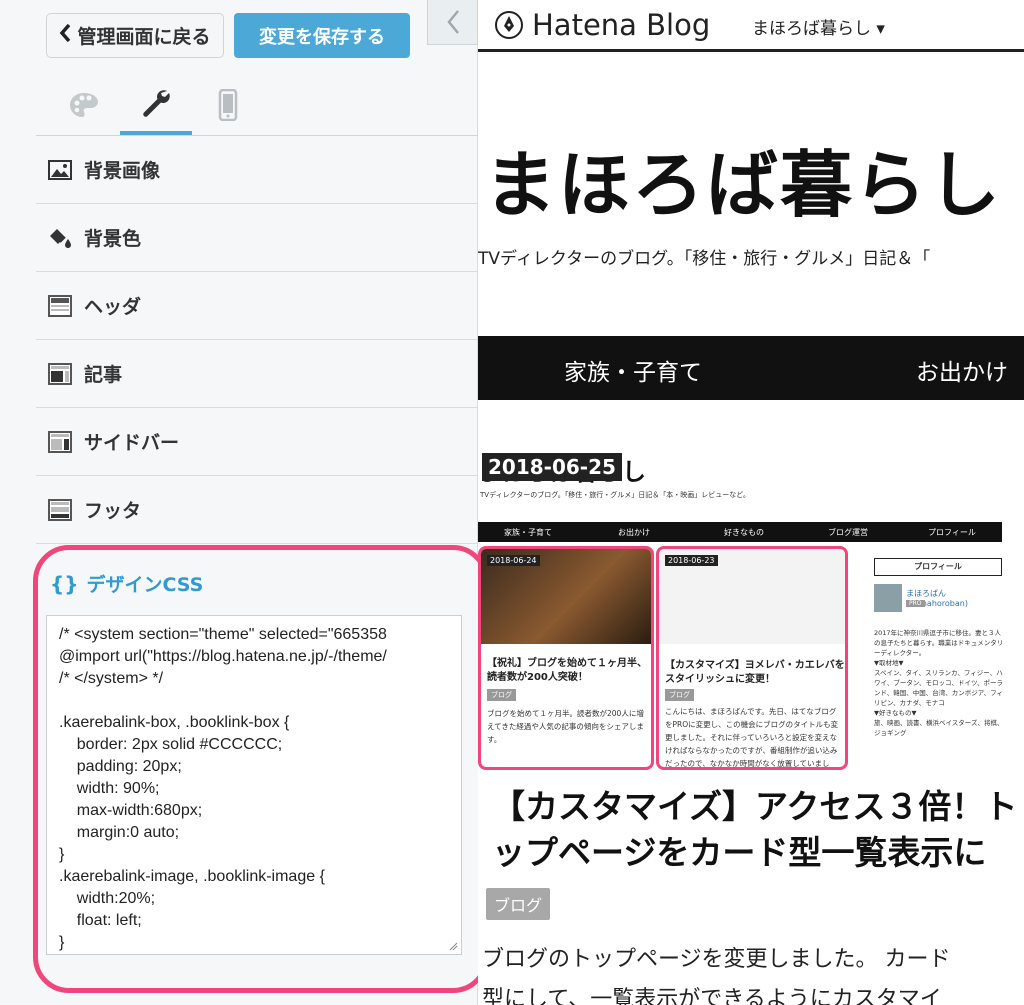 The width and height of the screenshot is (1024, 1005). What do you see at coordinates (60, 509) in the screenshot?
I see `layout-footer-icon` at bounding box center [60, 509].